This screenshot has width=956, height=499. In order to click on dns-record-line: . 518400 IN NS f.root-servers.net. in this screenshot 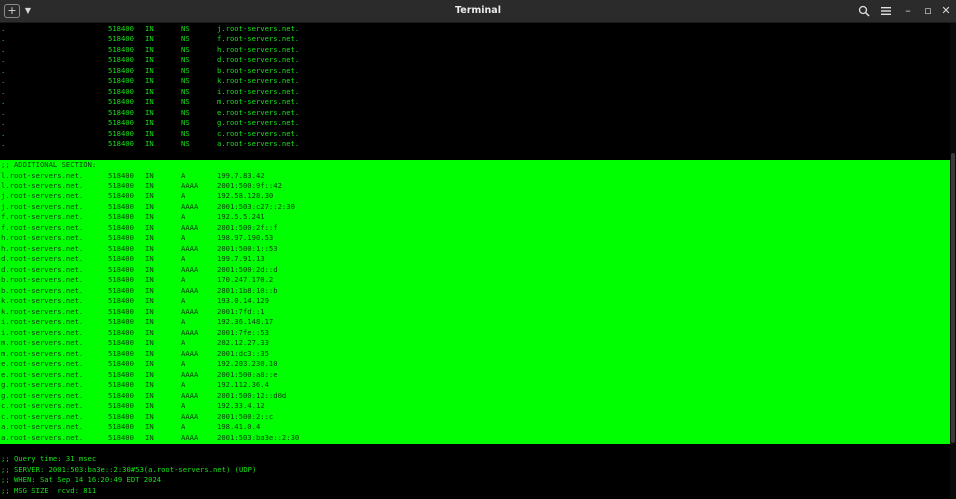, I will do `click(473, 39)`.